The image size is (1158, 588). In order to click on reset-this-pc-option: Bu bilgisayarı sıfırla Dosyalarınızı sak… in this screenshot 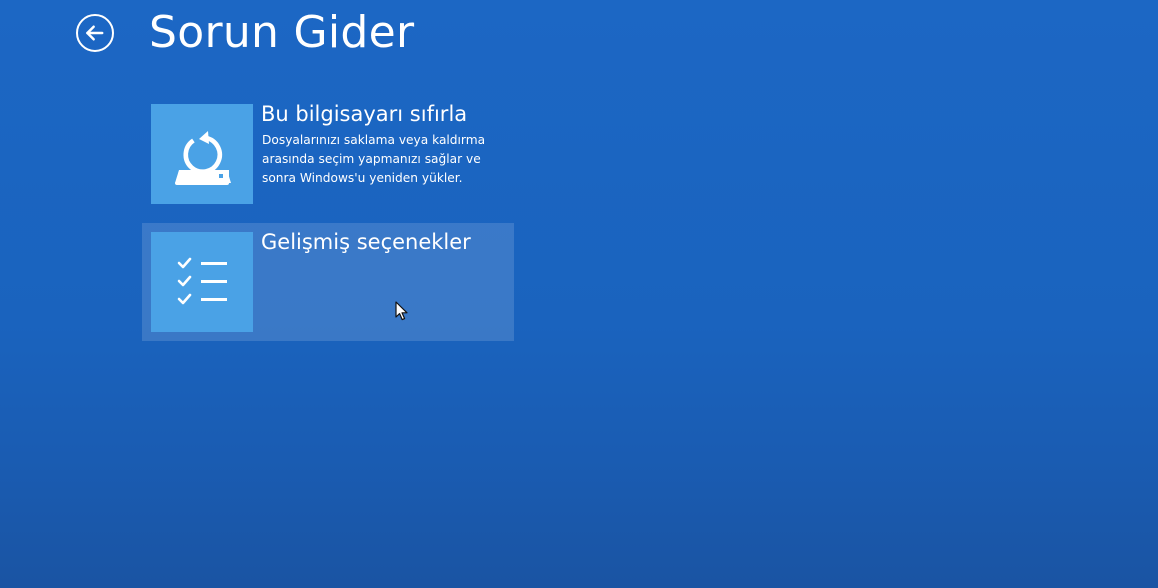, I will do `click(328, 154)`.